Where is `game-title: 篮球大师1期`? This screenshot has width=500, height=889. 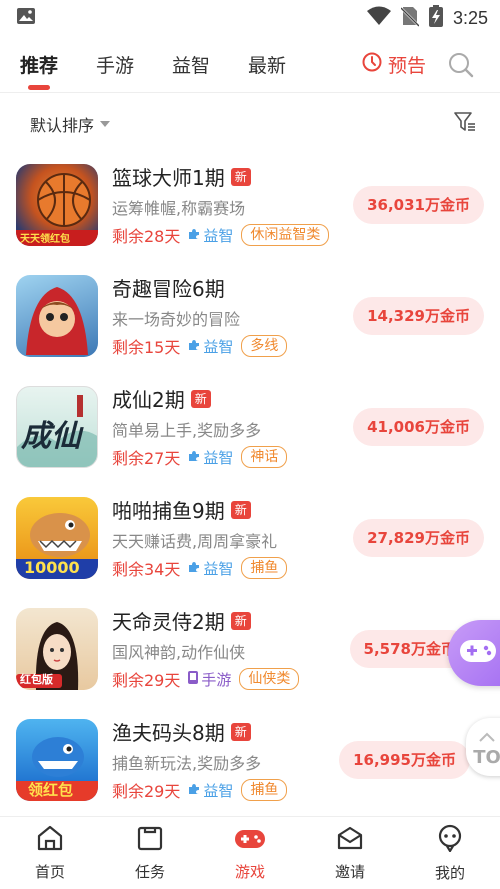 game-title: 篮球大师1期 is located at coordinates (168, 178).